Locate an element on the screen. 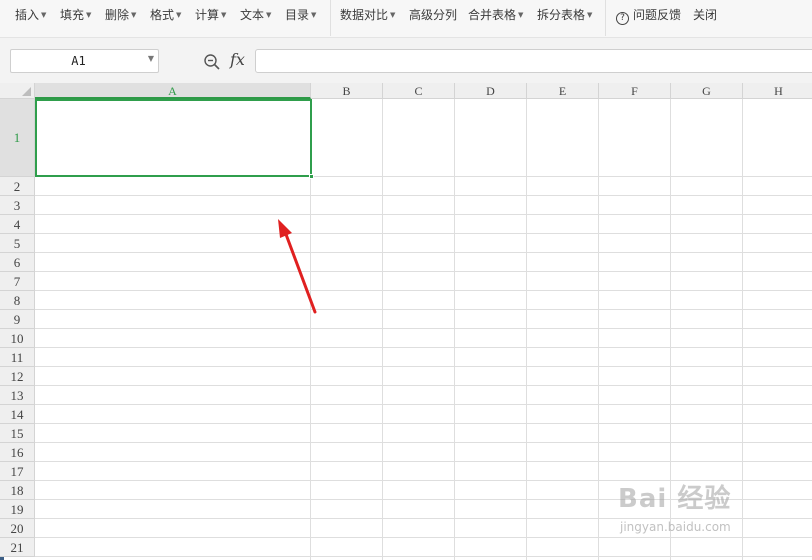  row-header-17: 17 is located at coordinates (17, 471).